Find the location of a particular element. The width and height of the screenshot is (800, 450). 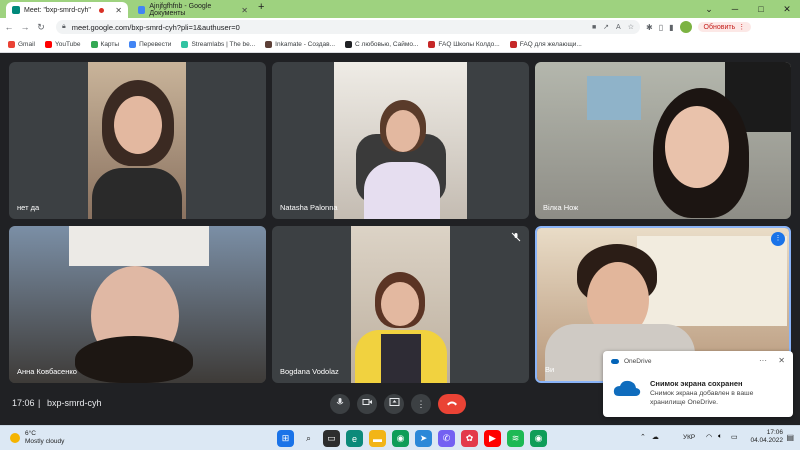

onedrive-icon is located at coordinates (615, 361).